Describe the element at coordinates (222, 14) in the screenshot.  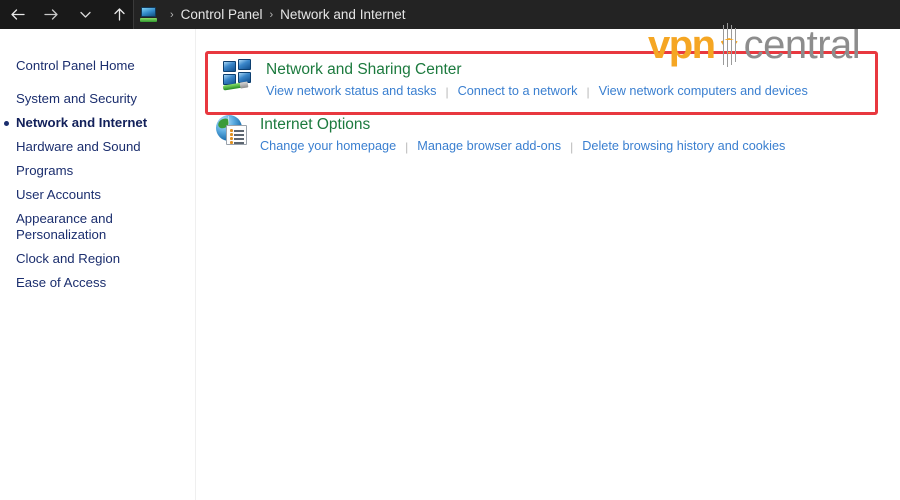
I see `breadcrumb-item-control-panel: Control Panel` at that location.